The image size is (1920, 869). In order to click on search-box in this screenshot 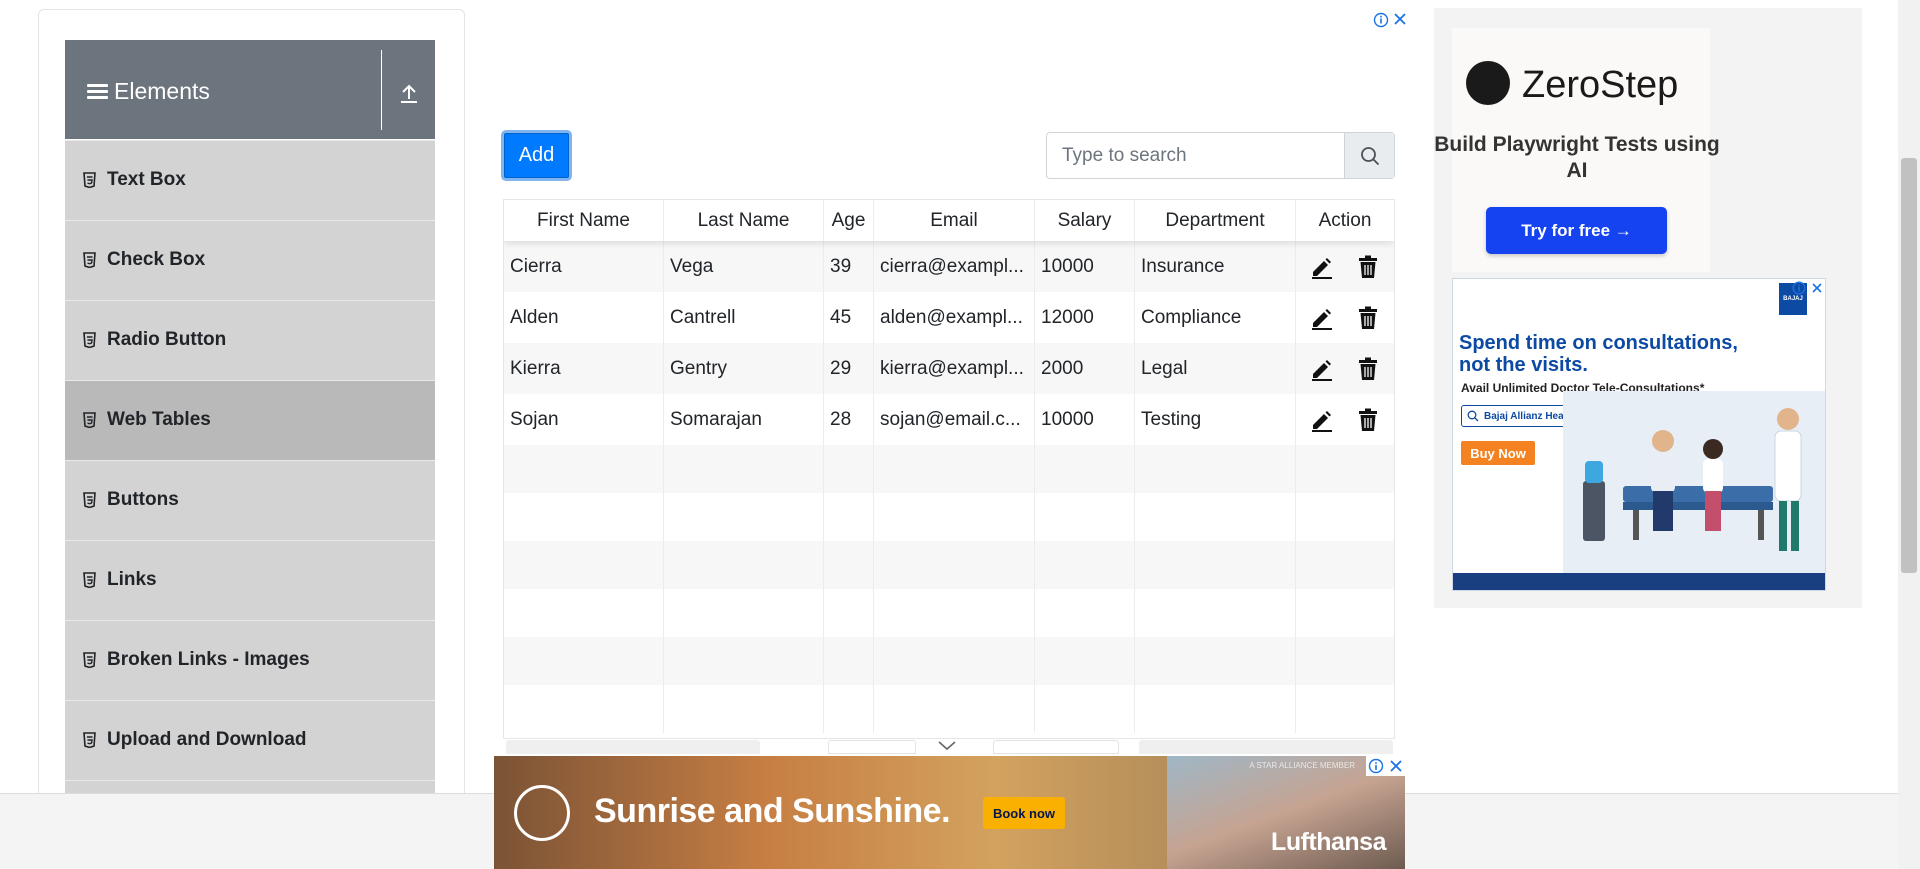, I will do `click(1220, 155)`.